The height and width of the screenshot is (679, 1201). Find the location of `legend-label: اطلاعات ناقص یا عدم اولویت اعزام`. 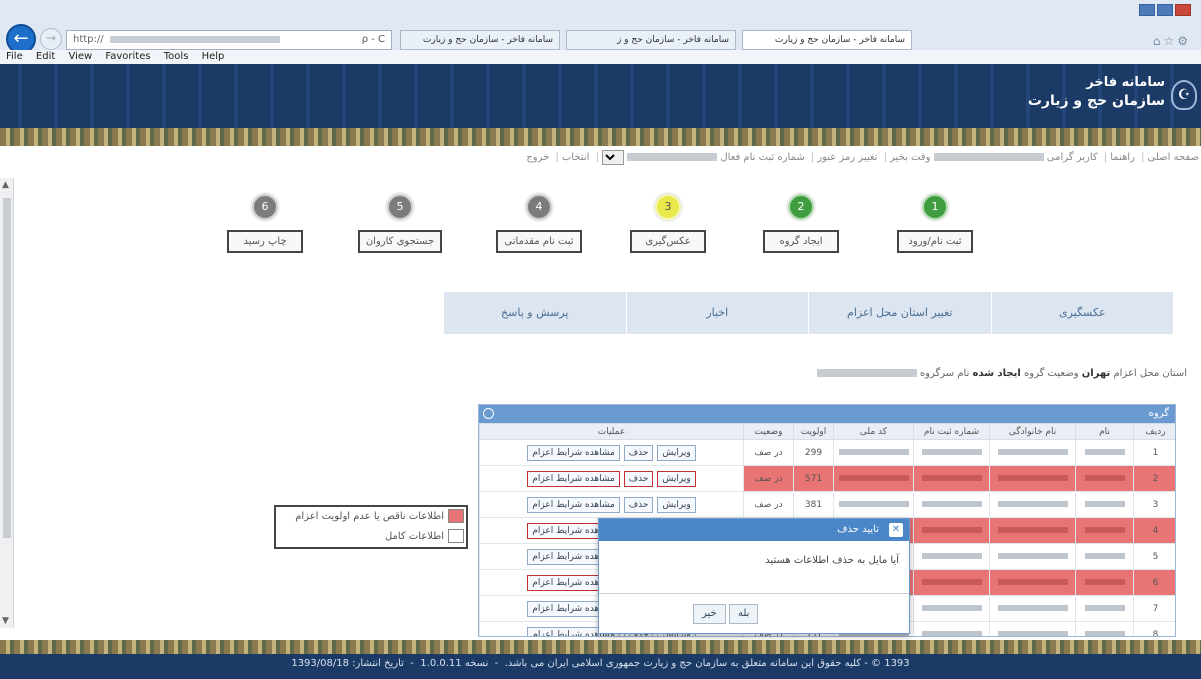

legend-label: اطلاعات ناقص یا عدم اولویت اعزام is located at coordinates (369, 516).